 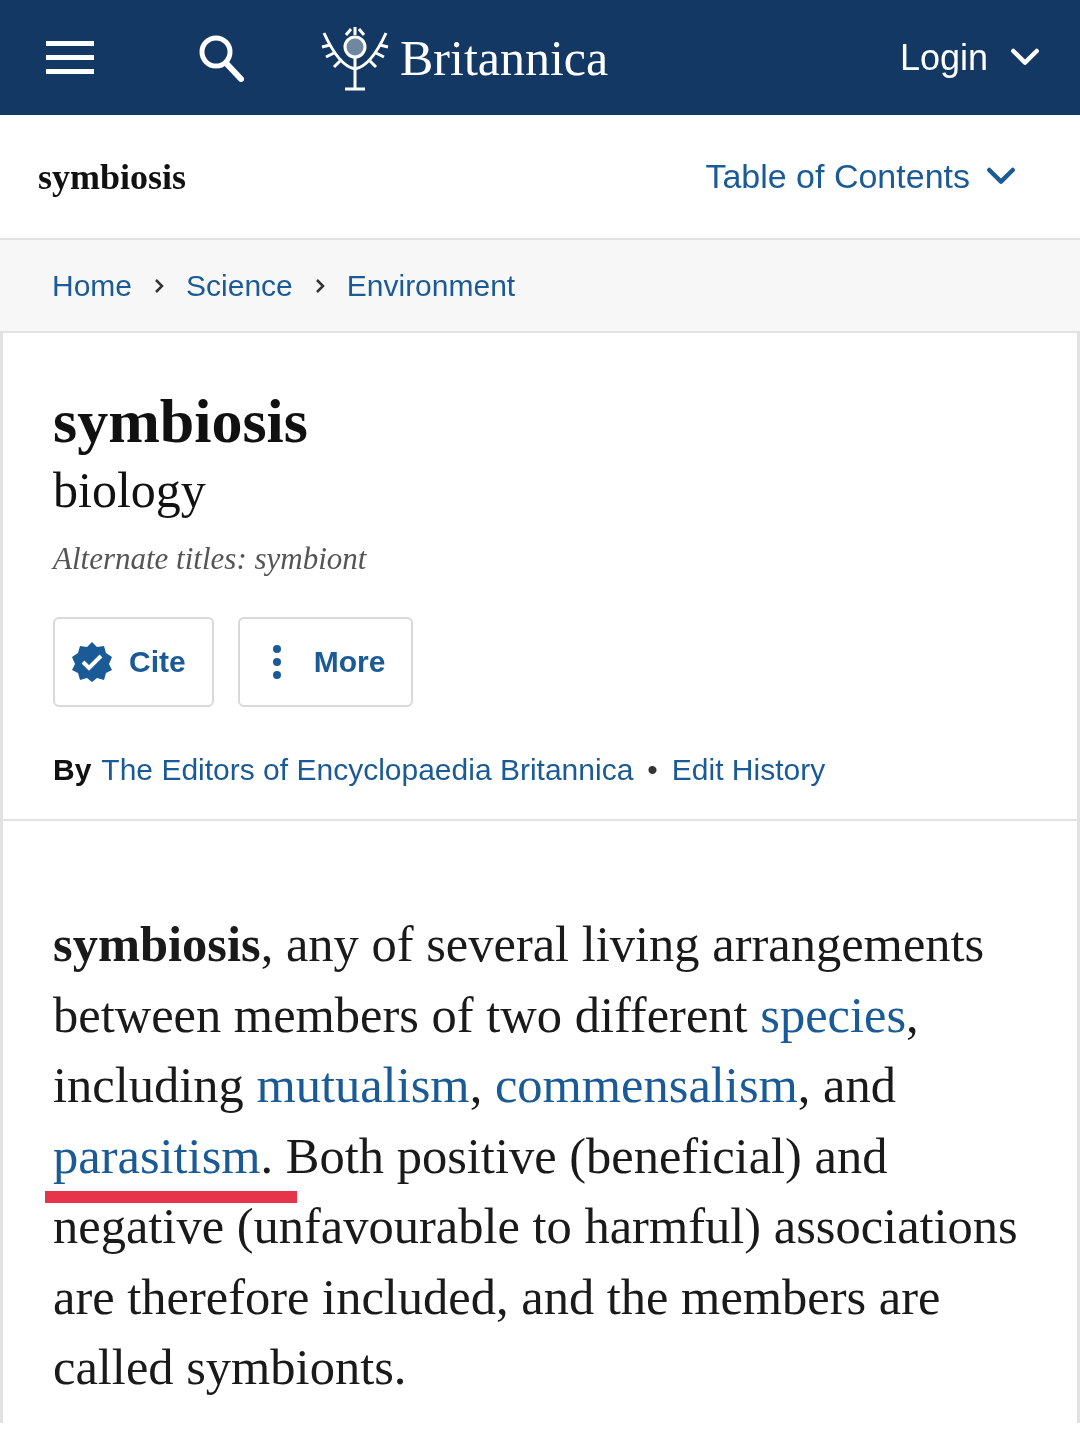 I want to click on menu-icon, so click(x=70, y=57).